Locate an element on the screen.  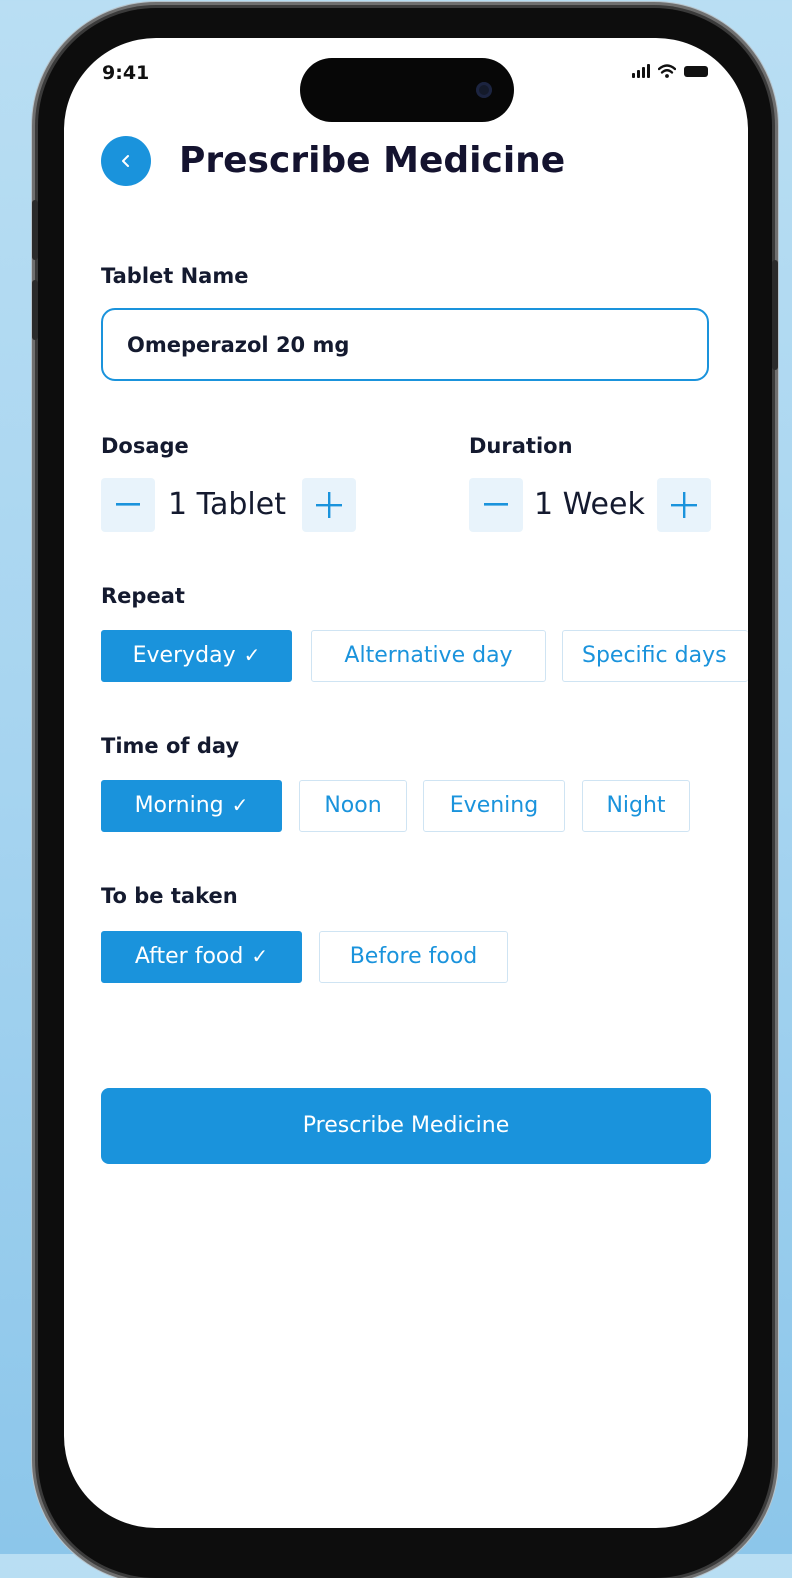
volume-up-button is located at coordinates (35, 230).